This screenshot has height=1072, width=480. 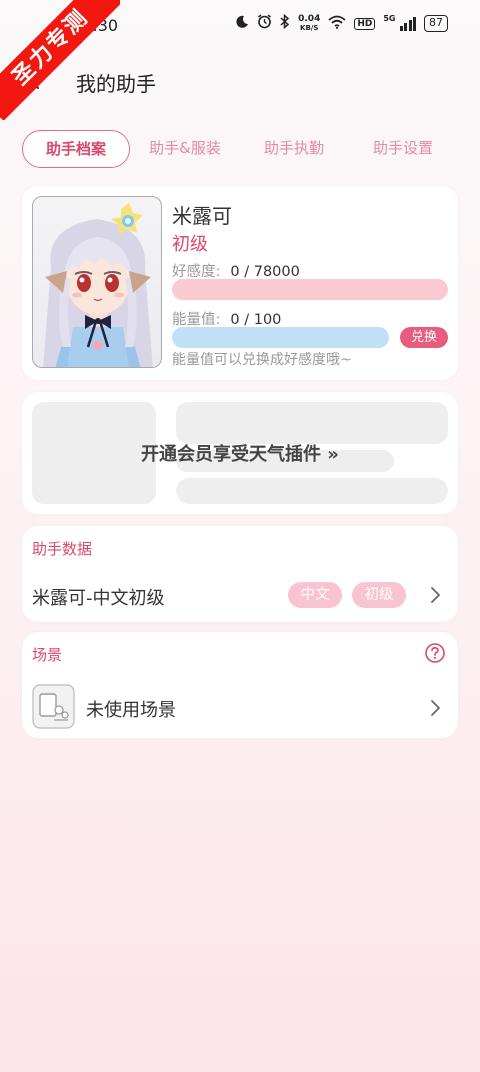 I want to click on favor-value: 0 / 78000, so click(x=265, y=272).